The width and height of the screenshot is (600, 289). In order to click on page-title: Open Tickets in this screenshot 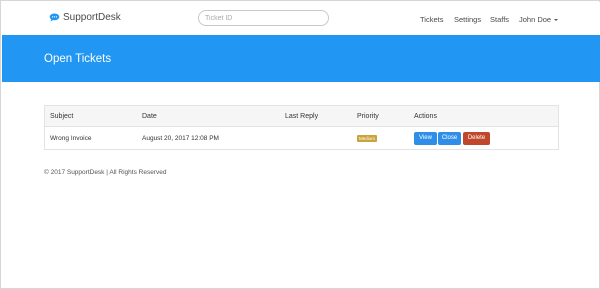, I will do `click(78, 59)`.